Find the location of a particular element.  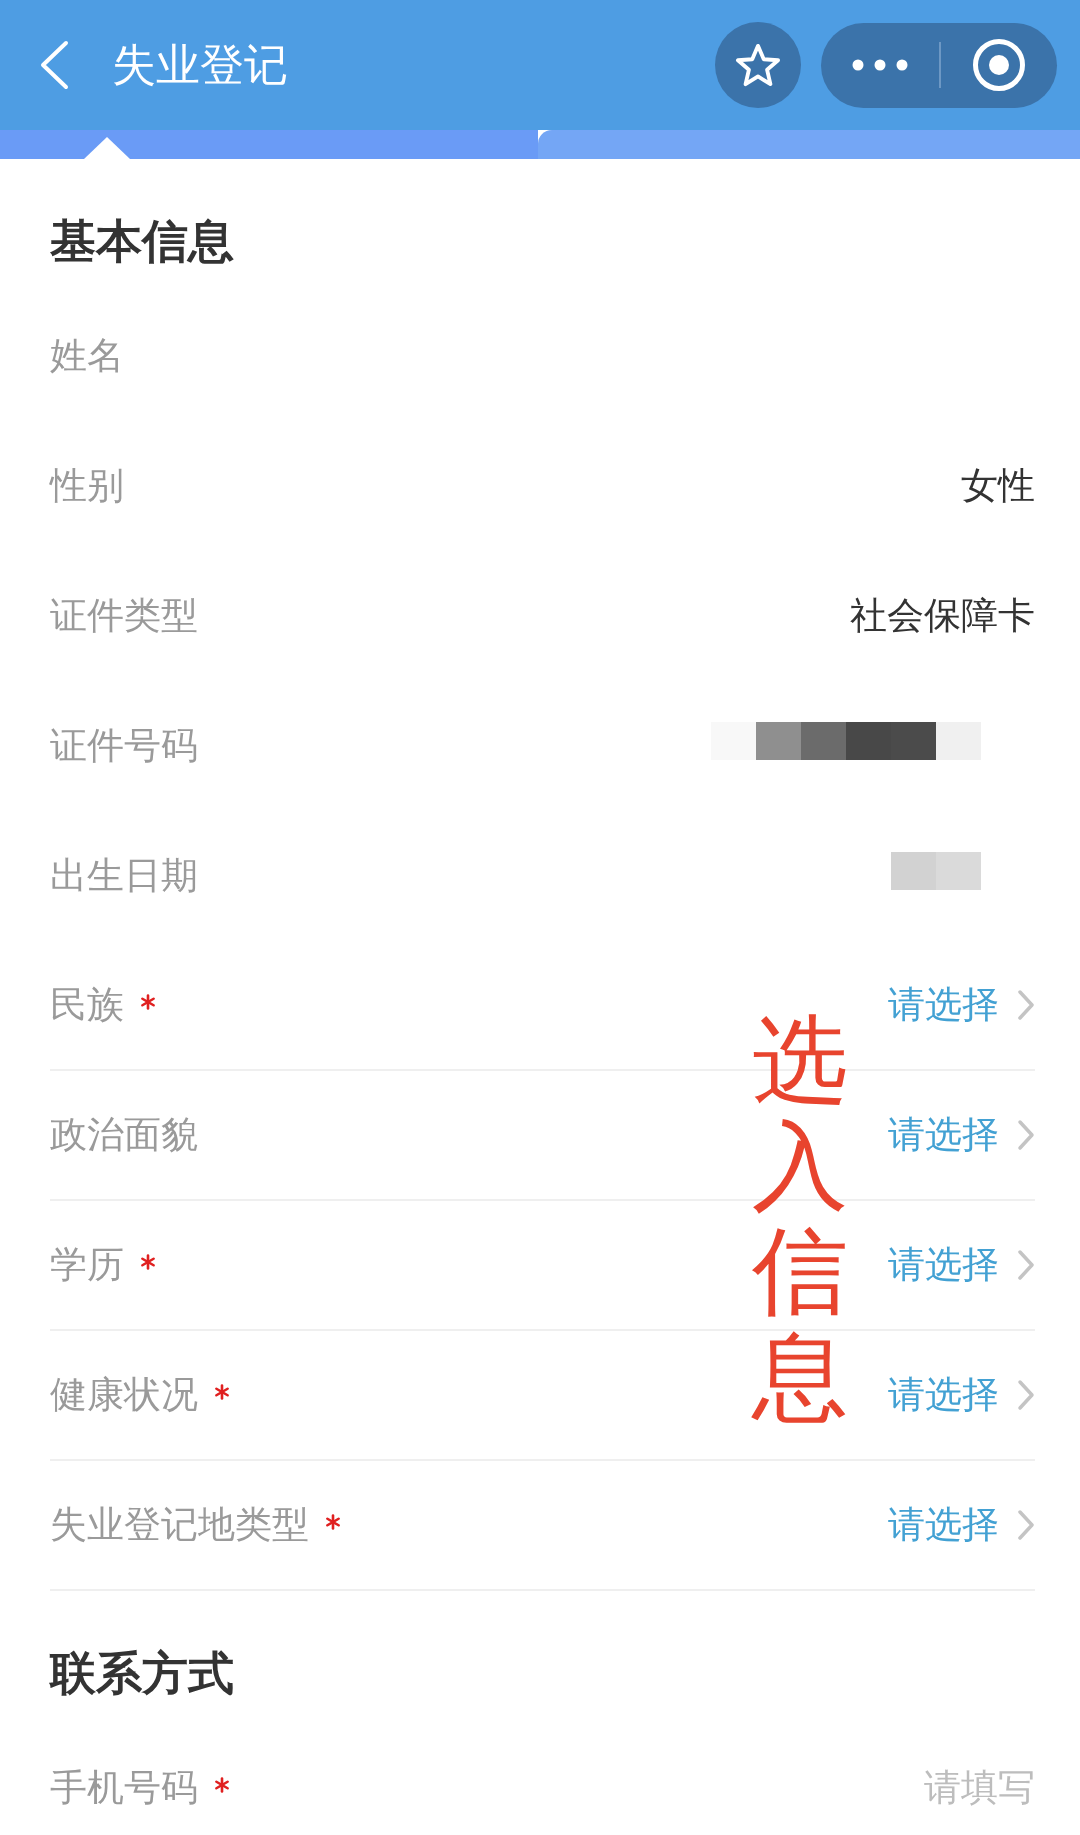

field-label: 证件号码 is located at coordinates (124, 746).